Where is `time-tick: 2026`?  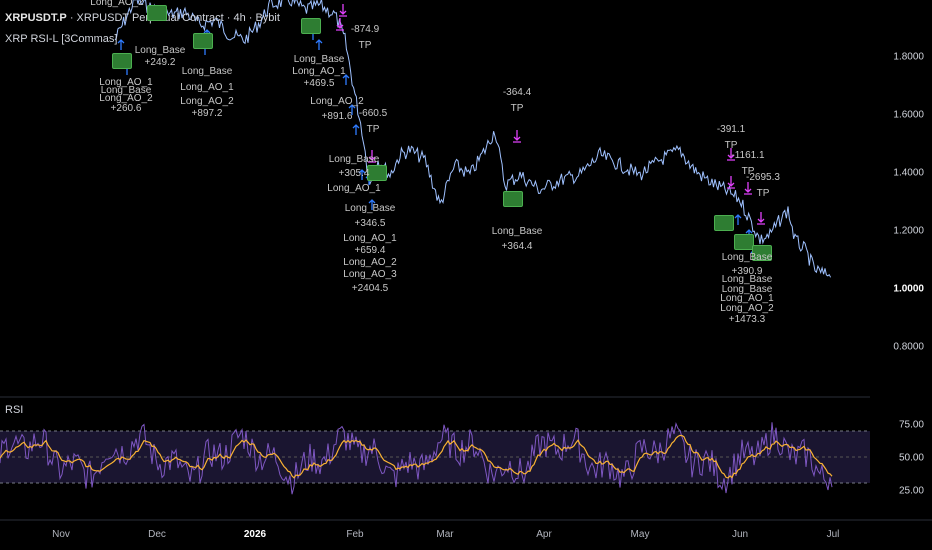
time-tick: 2026 is located at coordinates (255, 534).